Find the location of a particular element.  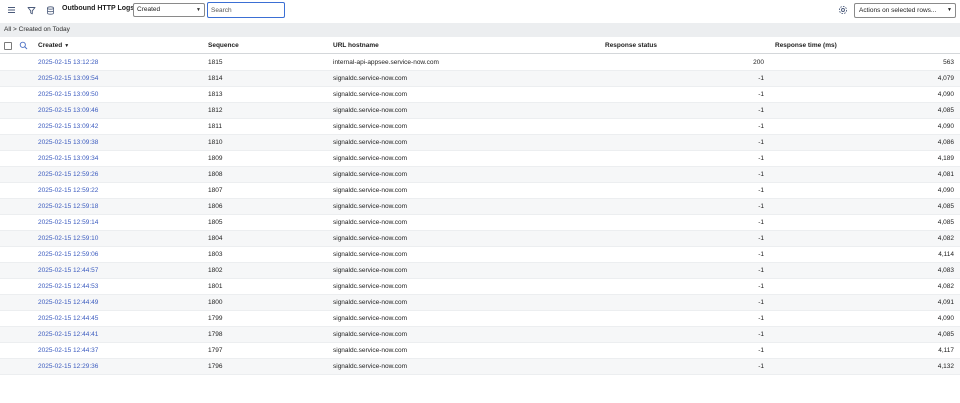

select-all-checkbox is located at coordinates (8, 46).